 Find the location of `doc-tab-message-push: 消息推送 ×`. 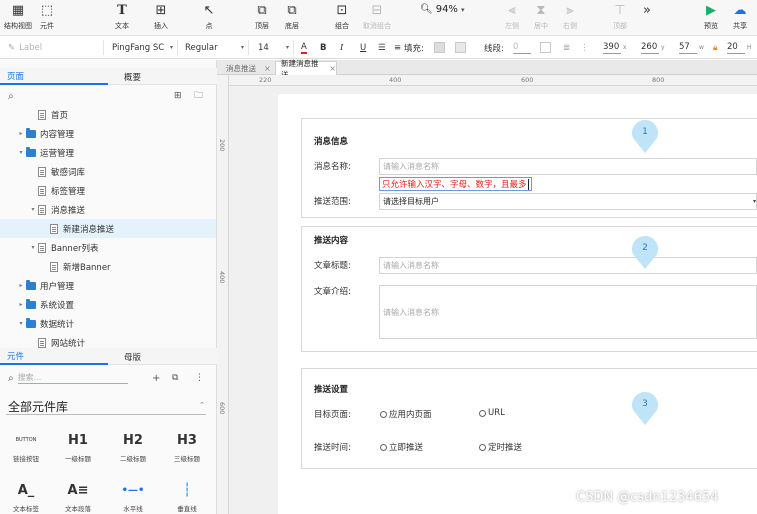

doc-tab-message-push: 消息推送 × is located at coordinates (248, 68).